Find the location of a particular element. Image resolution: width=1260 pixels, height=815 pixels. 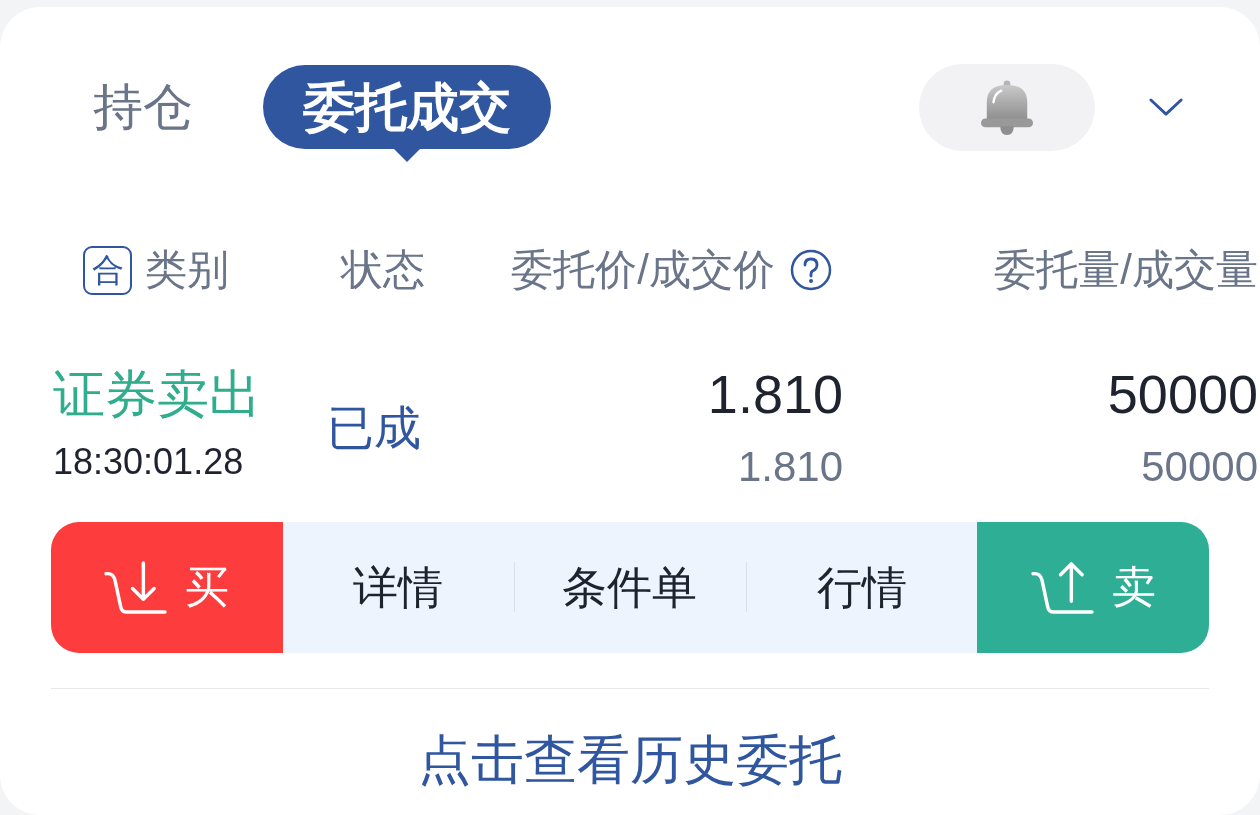

action-button: 详情 is located at coordinates (398, 587).